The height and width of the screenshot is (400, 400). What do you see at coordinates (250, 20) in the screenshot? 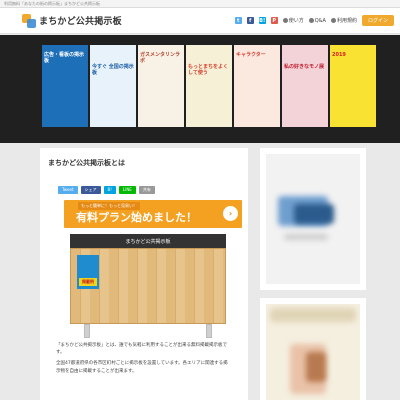
I see `facebook-icon: f` at bounding box center [250, 20].